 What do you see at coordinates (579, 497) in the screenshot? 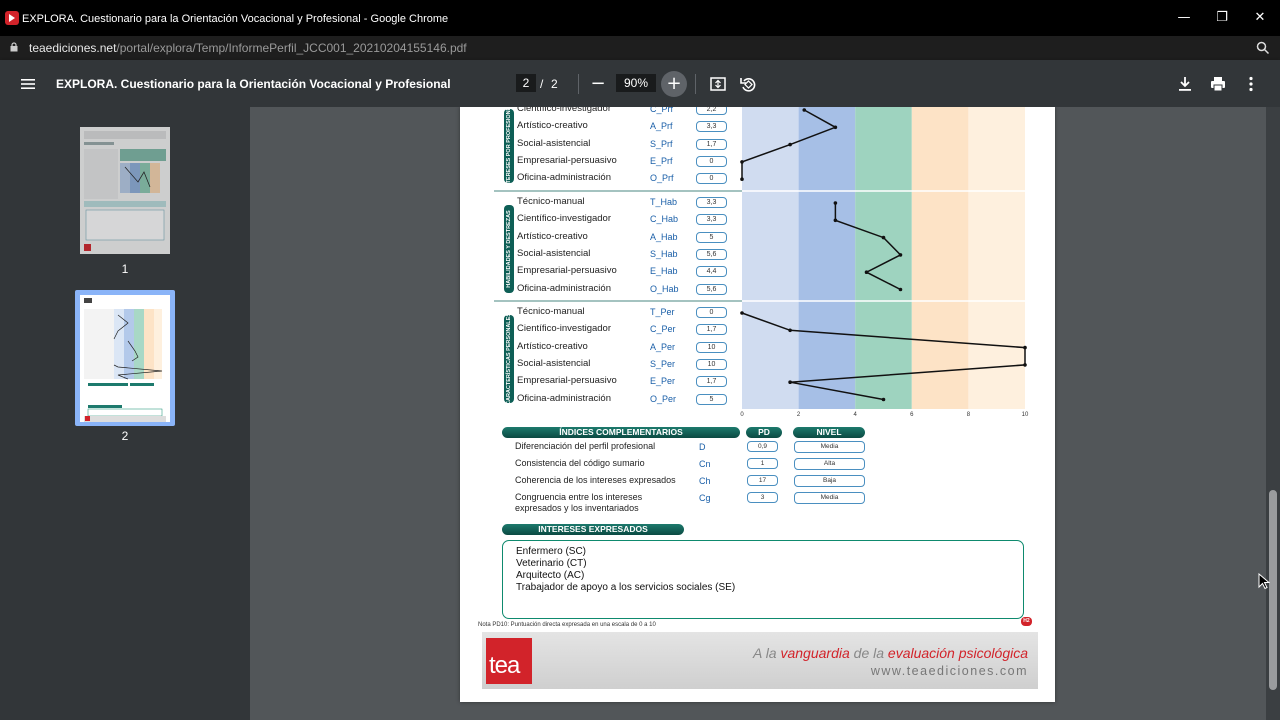
I see `index-label-line: Congruencia entre los intereses` at bounding box center [579, 497].